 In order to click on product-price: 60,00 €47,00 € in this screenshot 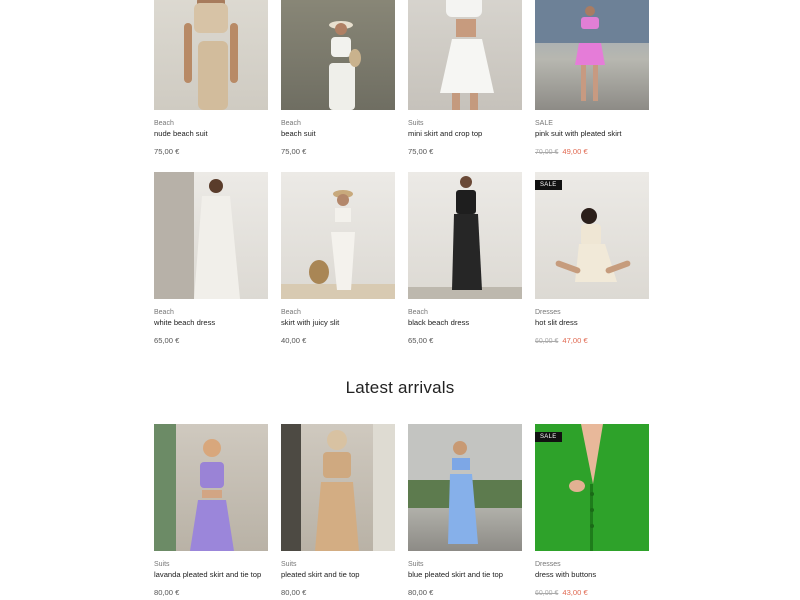, I will do `click(592, 341)`.